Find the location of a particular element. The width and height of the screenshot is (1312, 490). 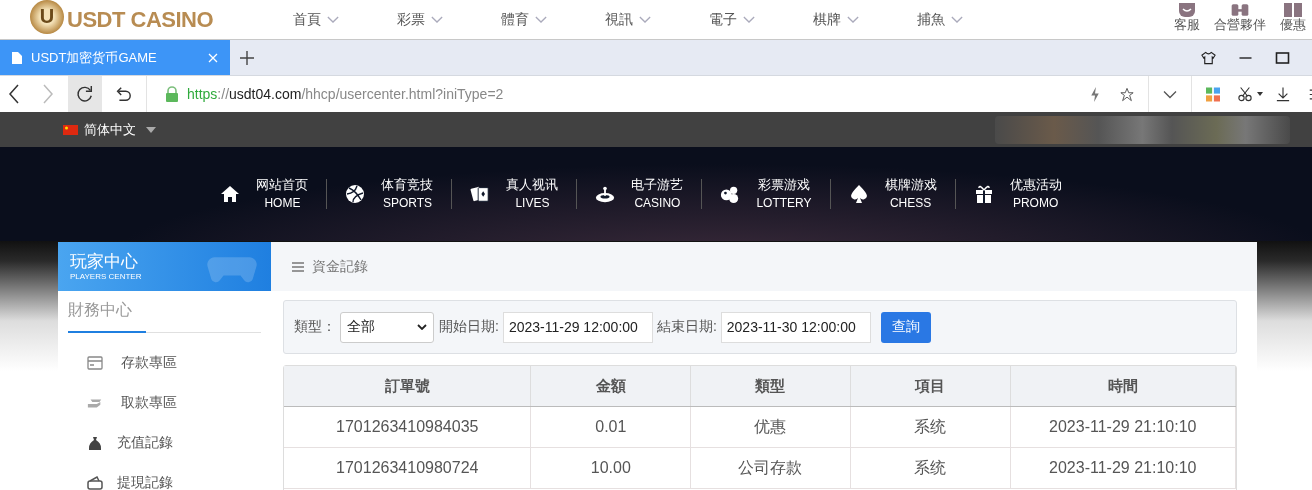

card-icon is located at coordinates (95, 363).